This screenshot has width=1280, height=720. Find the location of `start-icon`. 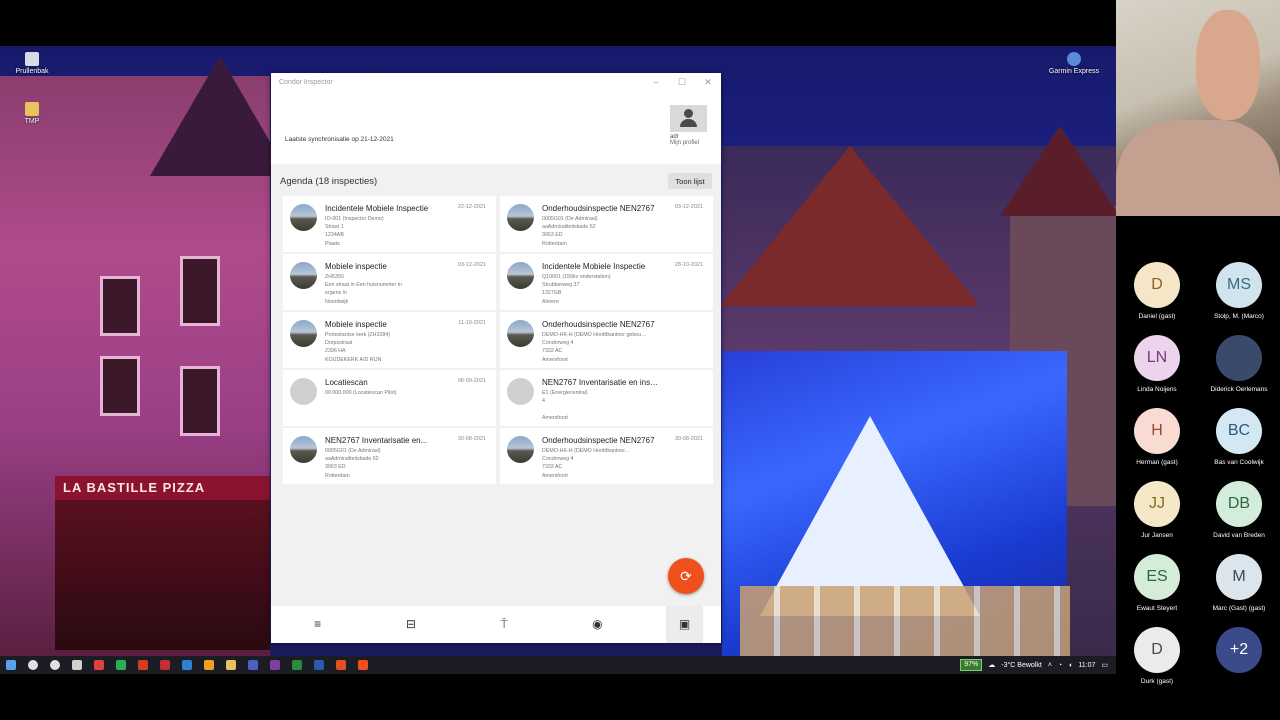

start-icon is located at coordinates (11, 665).